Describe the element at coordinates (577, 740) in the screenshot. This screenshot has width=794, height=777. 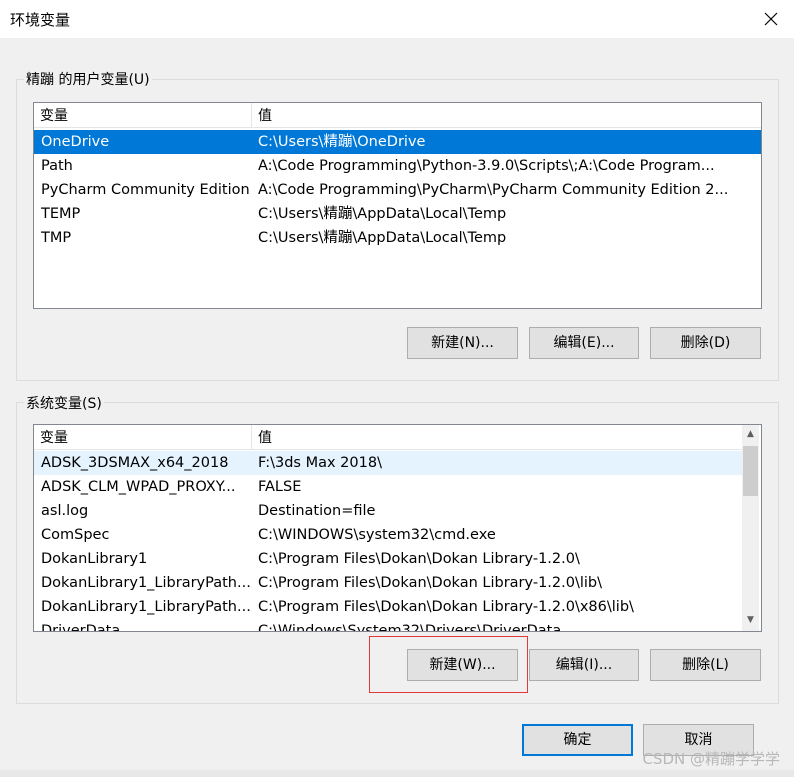
I see `ok-button: 确定` at that location.